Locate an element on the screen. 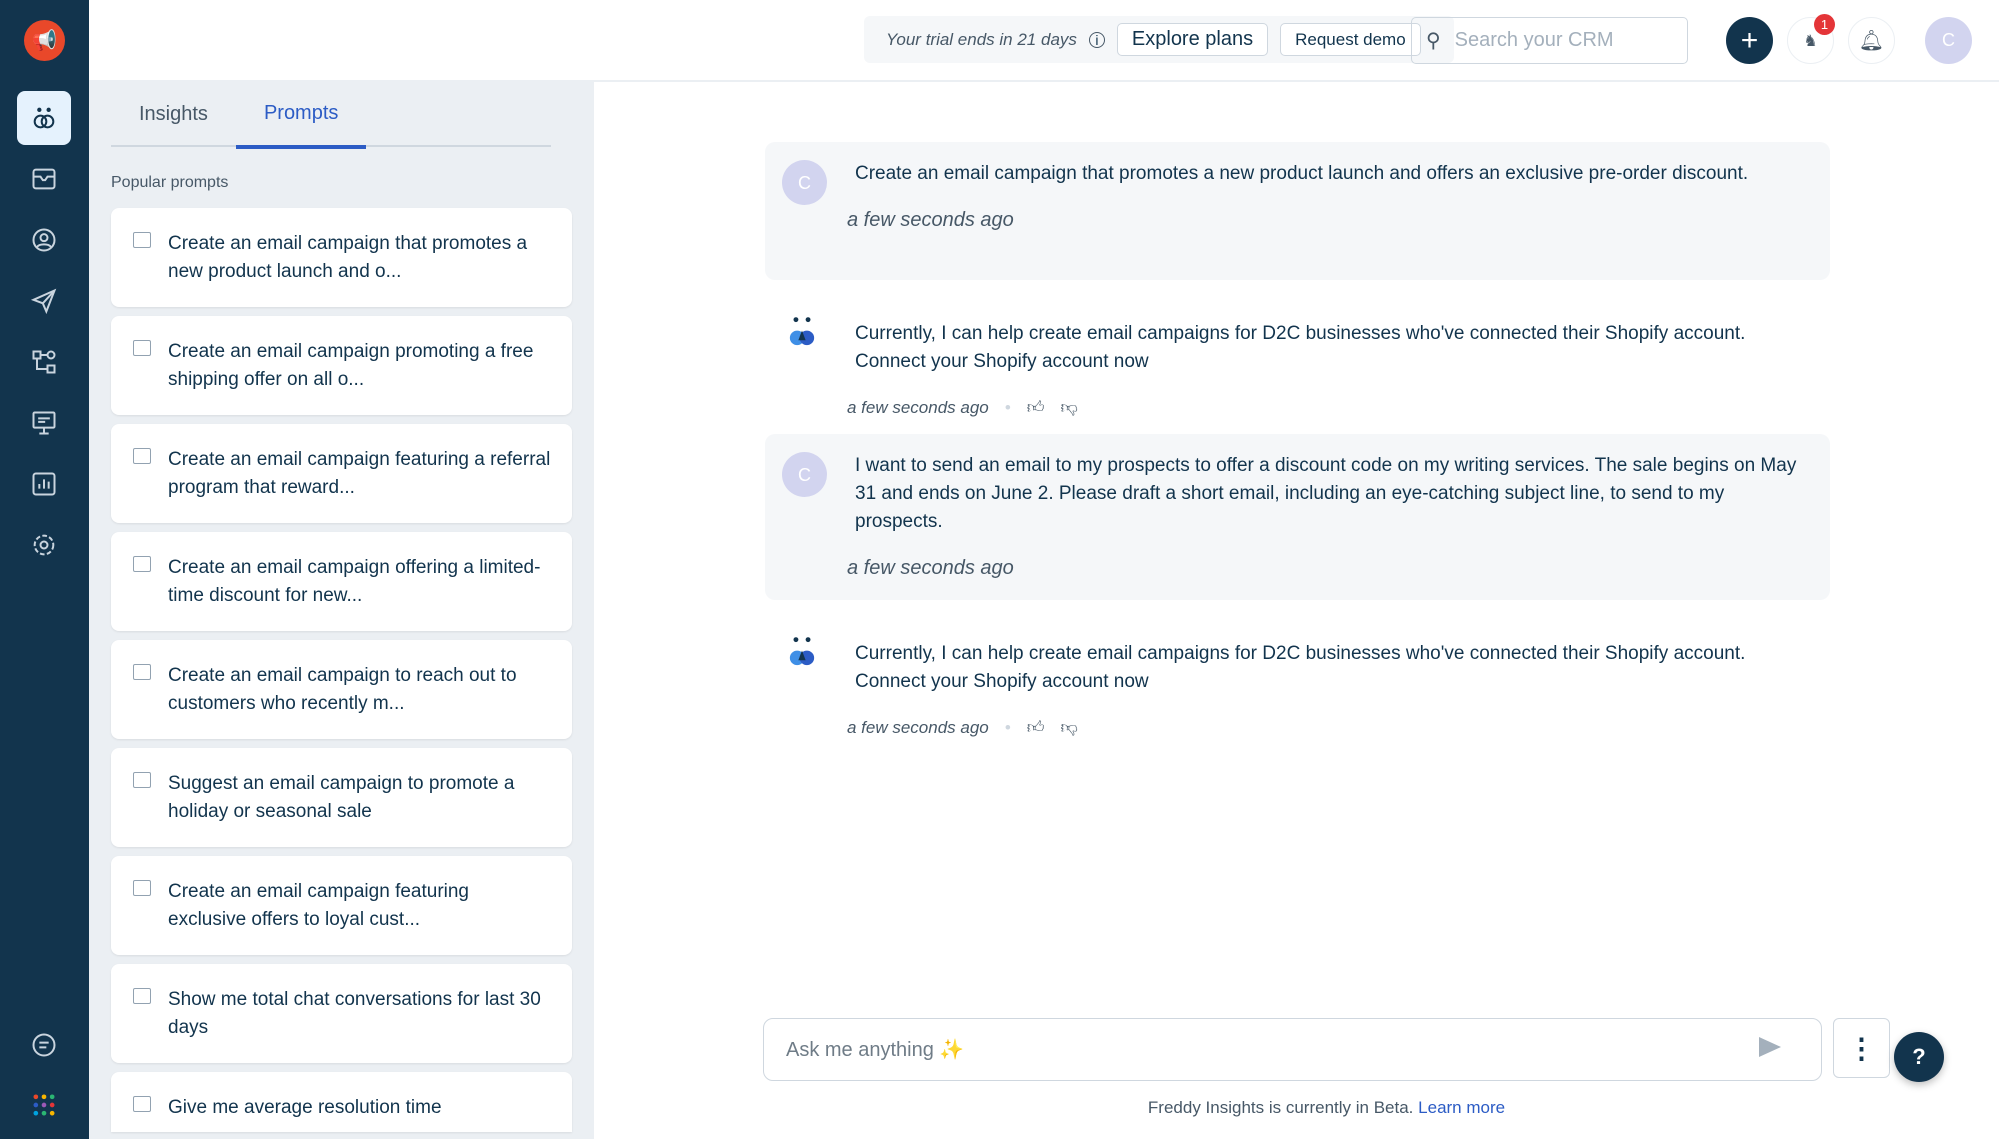 This screenshot has height=1139, width=1999. nav-reports-icon is located at coordinates (44, 484).